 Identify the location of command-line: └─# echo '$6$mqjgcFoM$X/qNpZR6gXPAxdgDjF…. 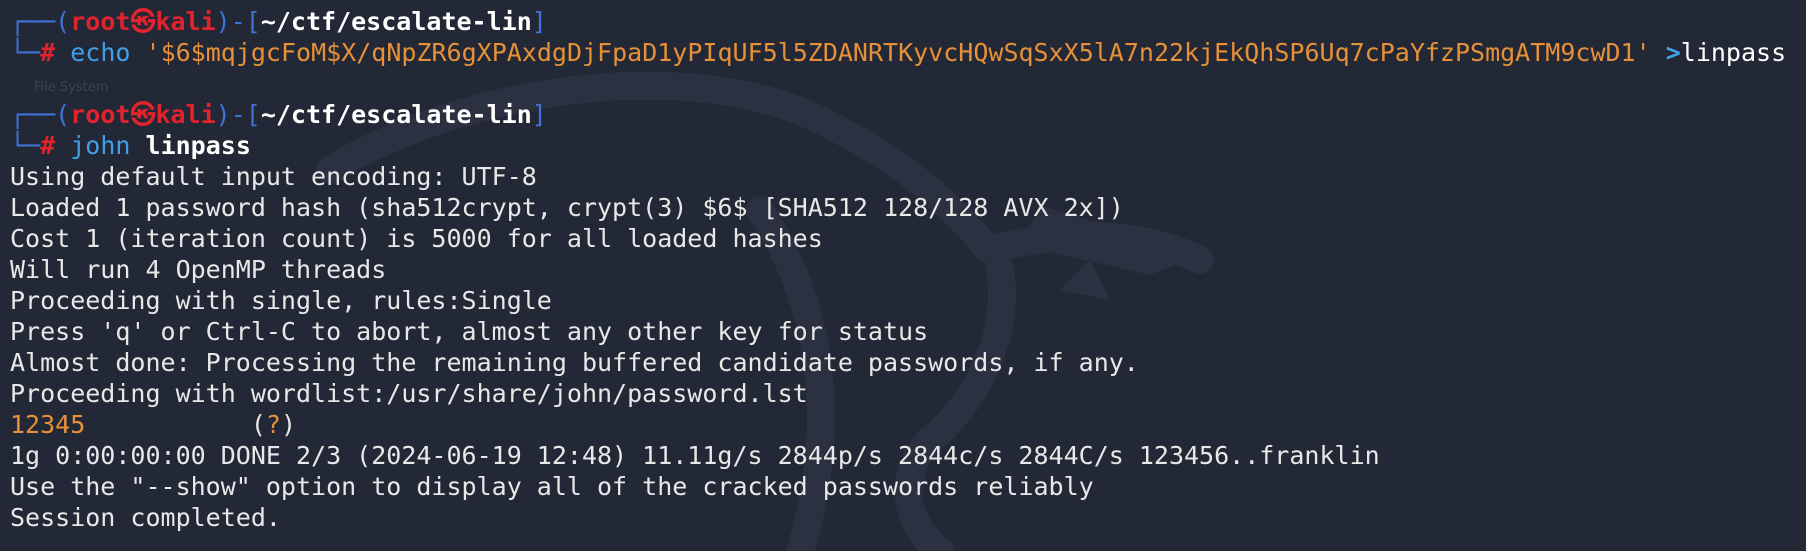
(908, 52).